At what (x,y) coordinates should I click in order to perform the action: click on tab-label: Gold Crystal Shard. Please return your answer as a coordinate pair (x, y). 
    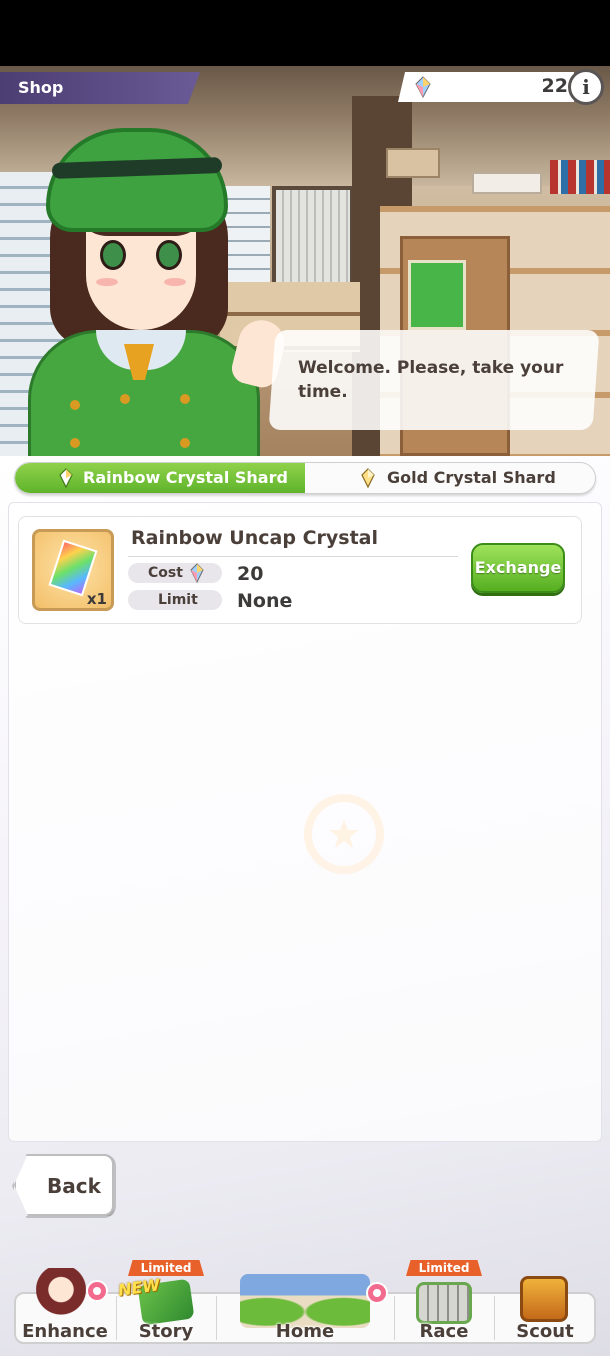
    Looking at the image, I should click on (471, 477).